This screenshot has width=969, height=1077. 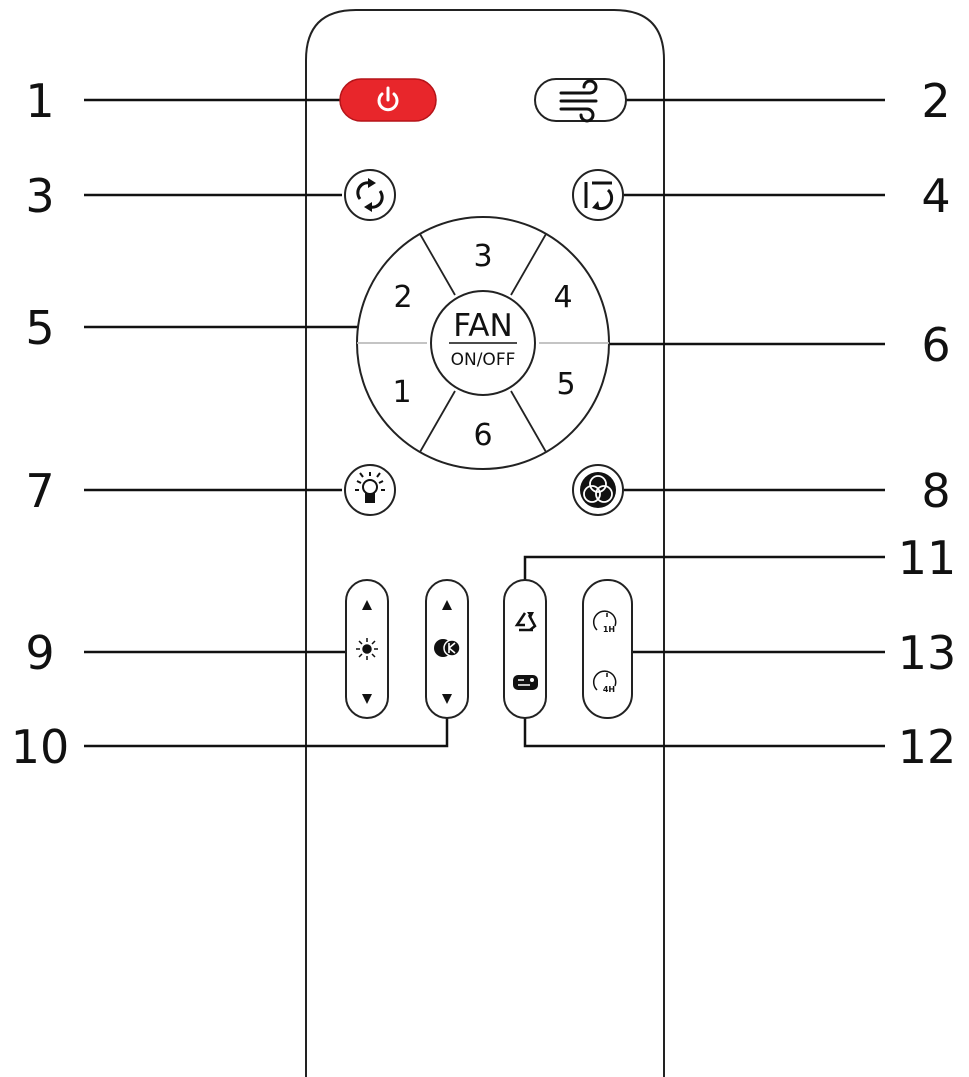 I want to click on speed-1-label: 1, so click(x=401, y=392).